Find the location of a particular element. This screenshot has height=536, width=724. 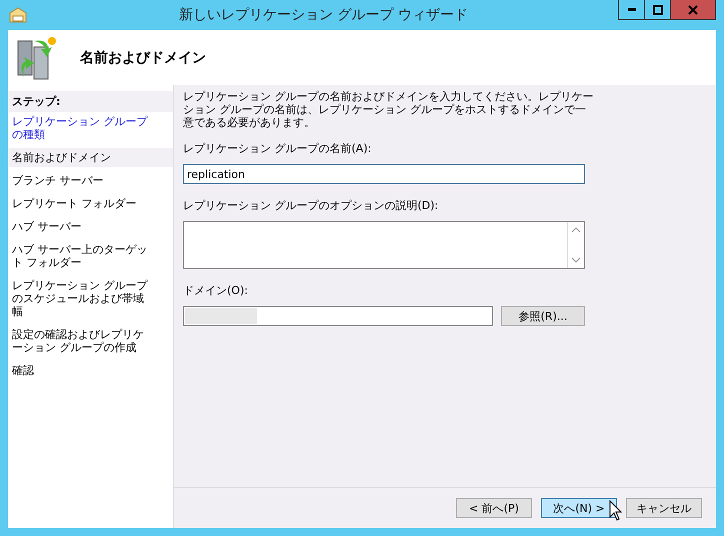

instructions-text: レプリケーション グループの名前およびドメインを入力してください。レプリケーション グループの名前は、レプリケーション グループをホストするドメインで一意である必要があります。 is located at coordinates (388, 109).